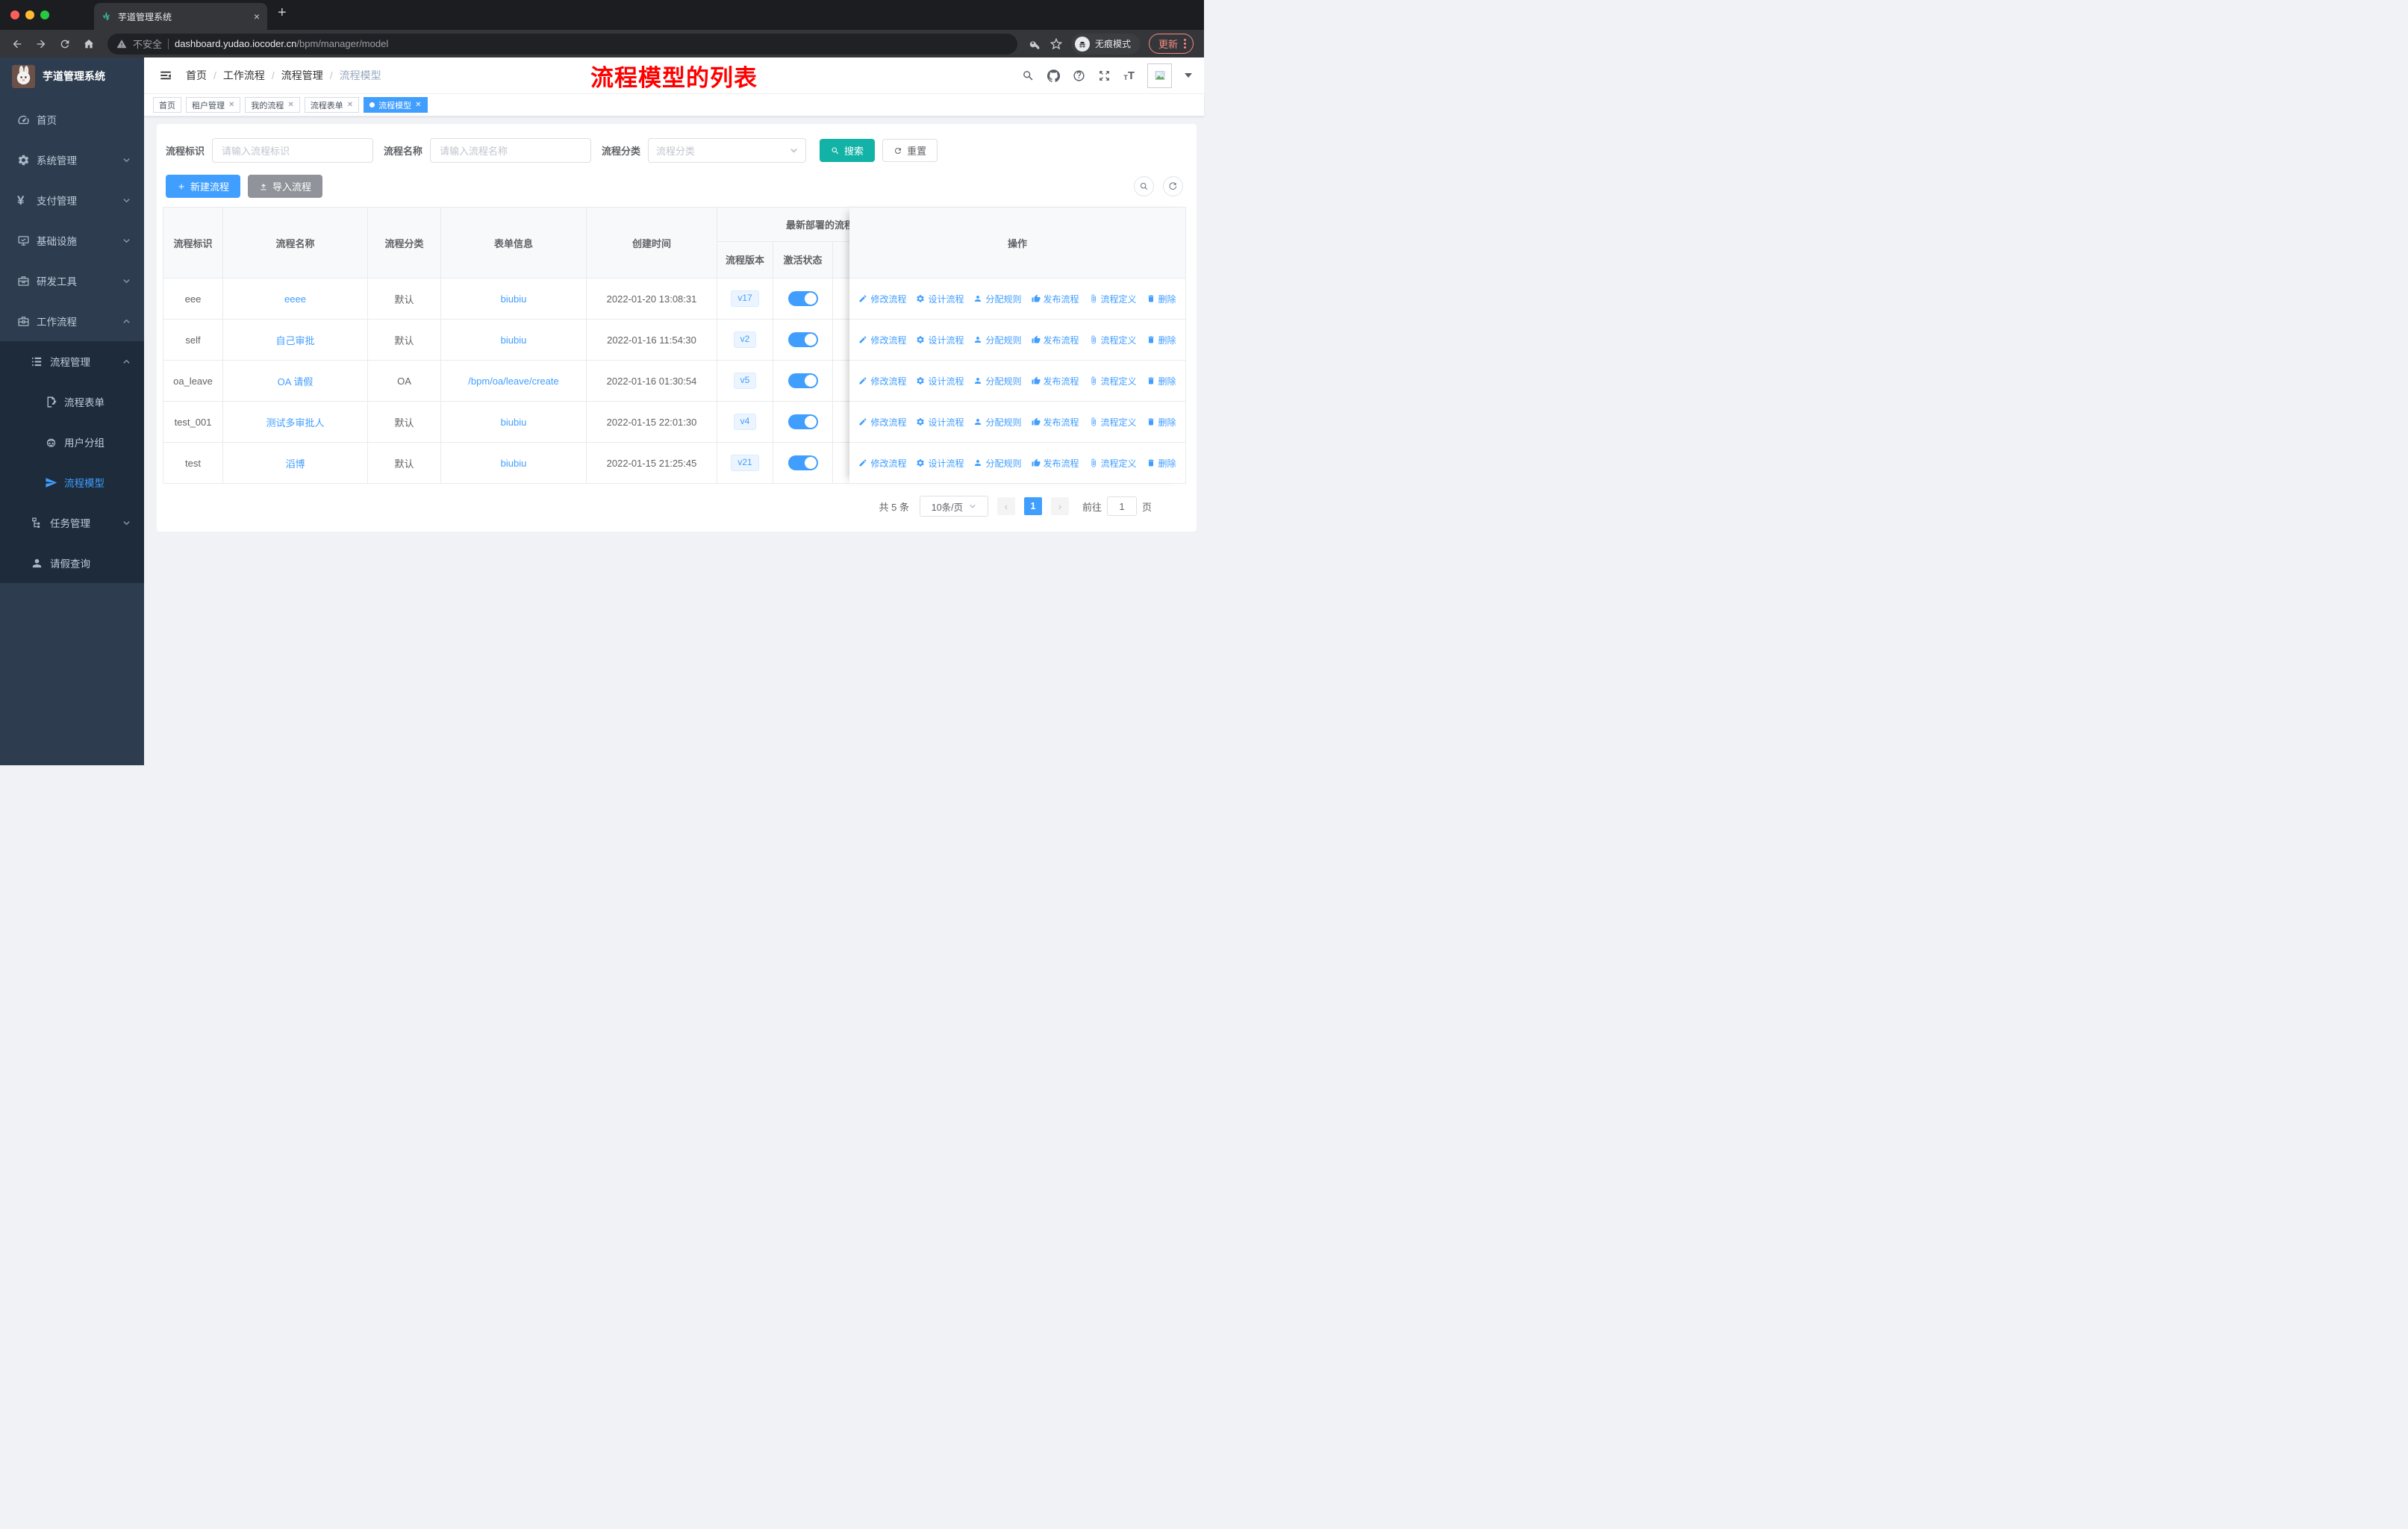 This screenshot has width=2408, height=1529. I want to click on sidebar-item-pay: ¥ 支付管理, so click(72, 200).